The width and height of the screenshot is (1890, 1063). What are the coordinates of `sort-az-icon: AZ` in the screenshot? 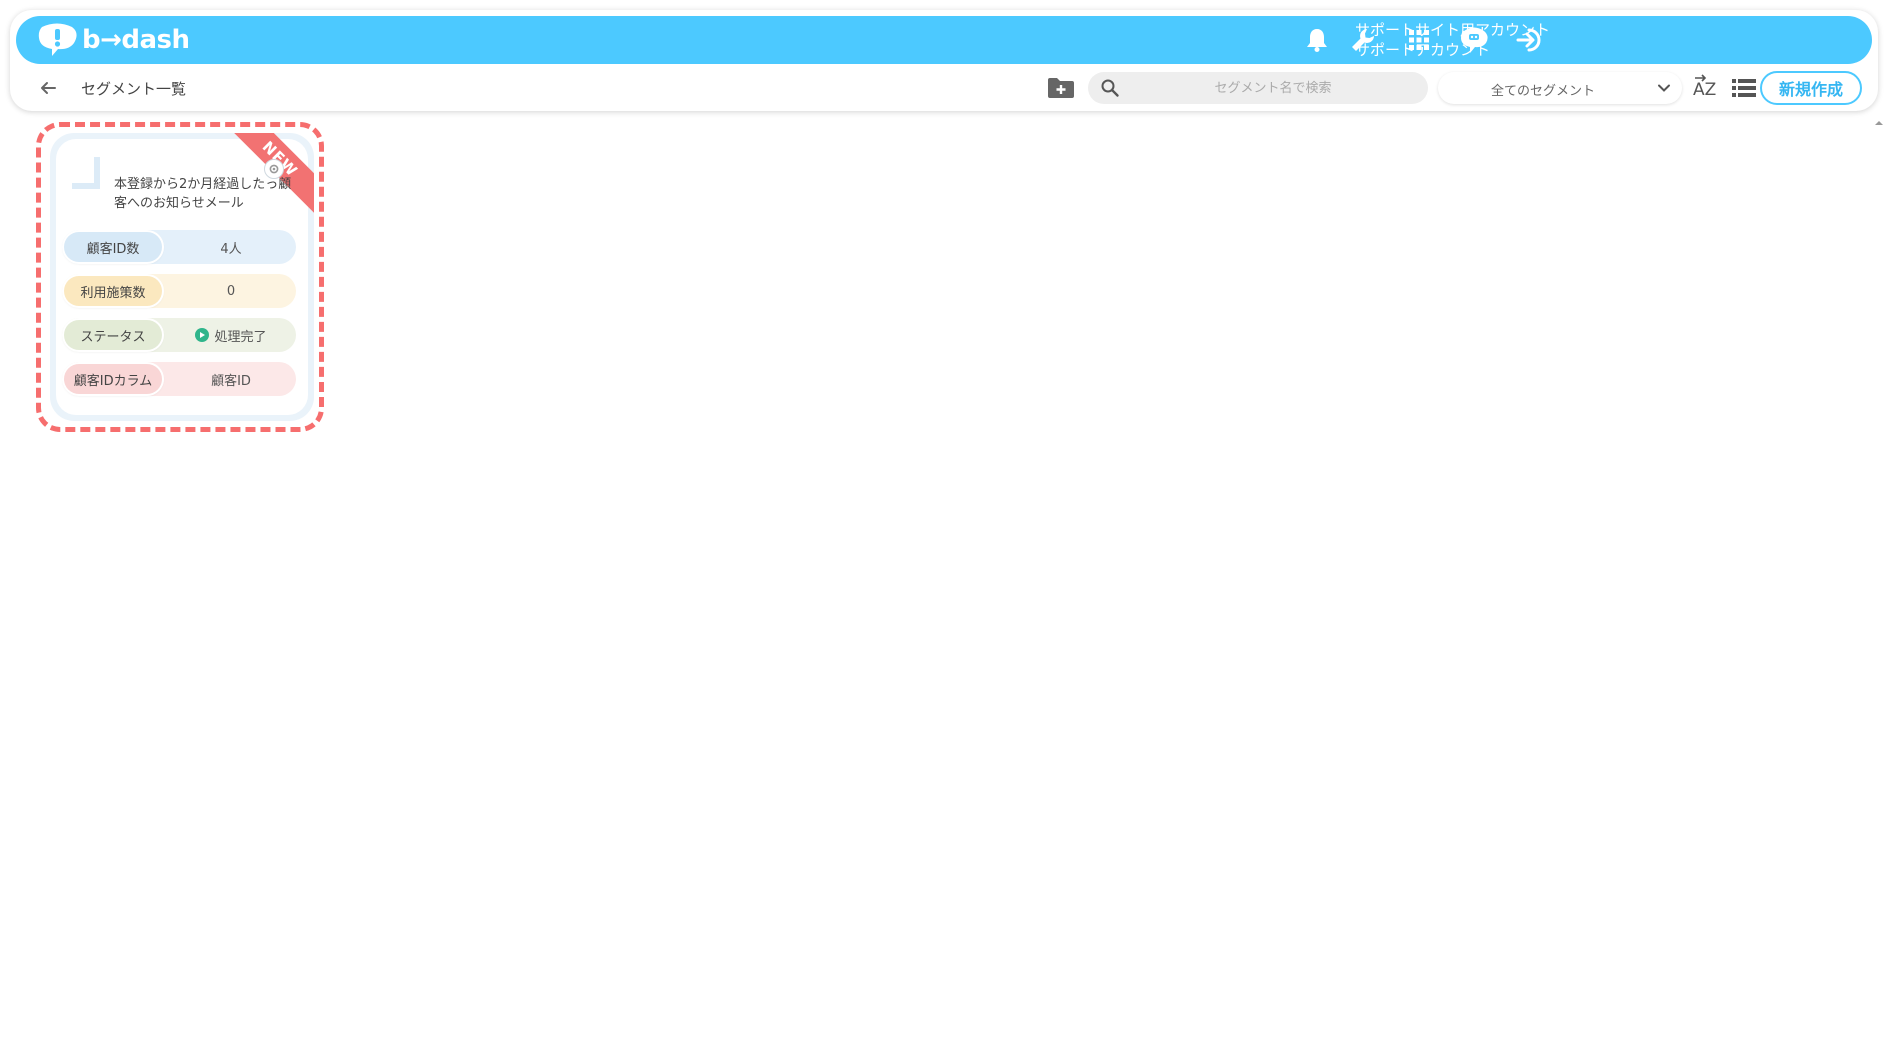 It's located at (1708, 88).